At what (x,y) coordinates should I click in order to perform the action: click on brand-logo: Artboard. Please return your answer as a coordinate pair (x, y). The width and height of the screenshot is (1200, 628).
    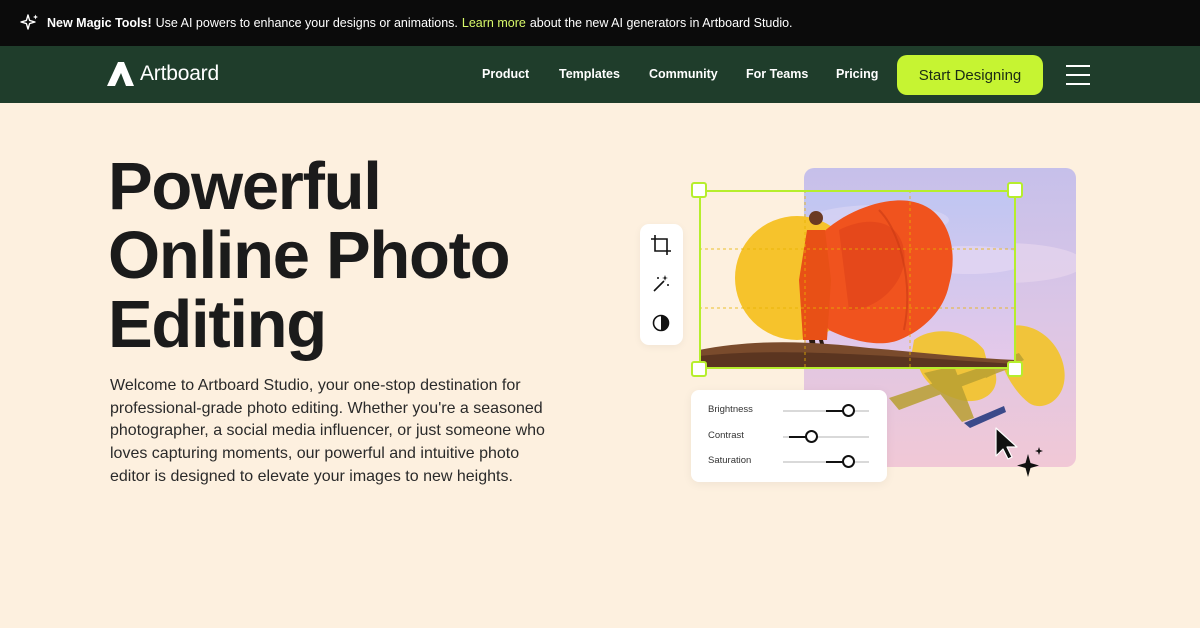
    Looking at the image, I should click on (163, 74).